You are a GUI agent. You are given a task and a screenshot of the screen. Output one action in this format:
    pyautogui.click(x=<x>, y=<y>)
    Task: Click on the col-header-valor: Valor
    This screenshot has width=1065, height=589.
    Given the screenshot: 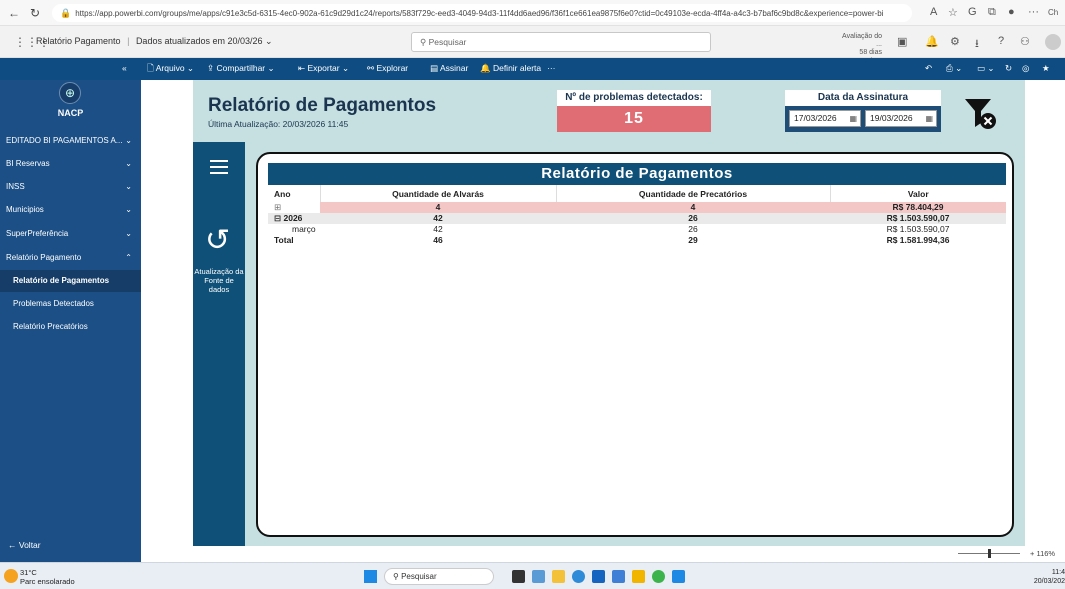 What is the action you would take?
    pyautogui.click(x=917, y=193)
    